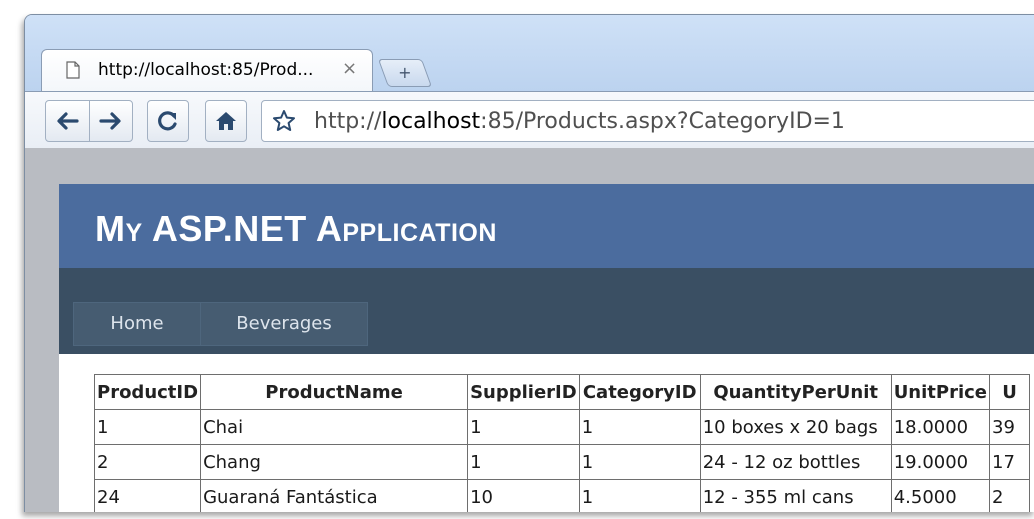 The image size is (1034, 519). What do you see at coordinates (284, 324) in the screenshot?
I see `menu-item-beverages: Beverages` at bounding box center [284, 324].